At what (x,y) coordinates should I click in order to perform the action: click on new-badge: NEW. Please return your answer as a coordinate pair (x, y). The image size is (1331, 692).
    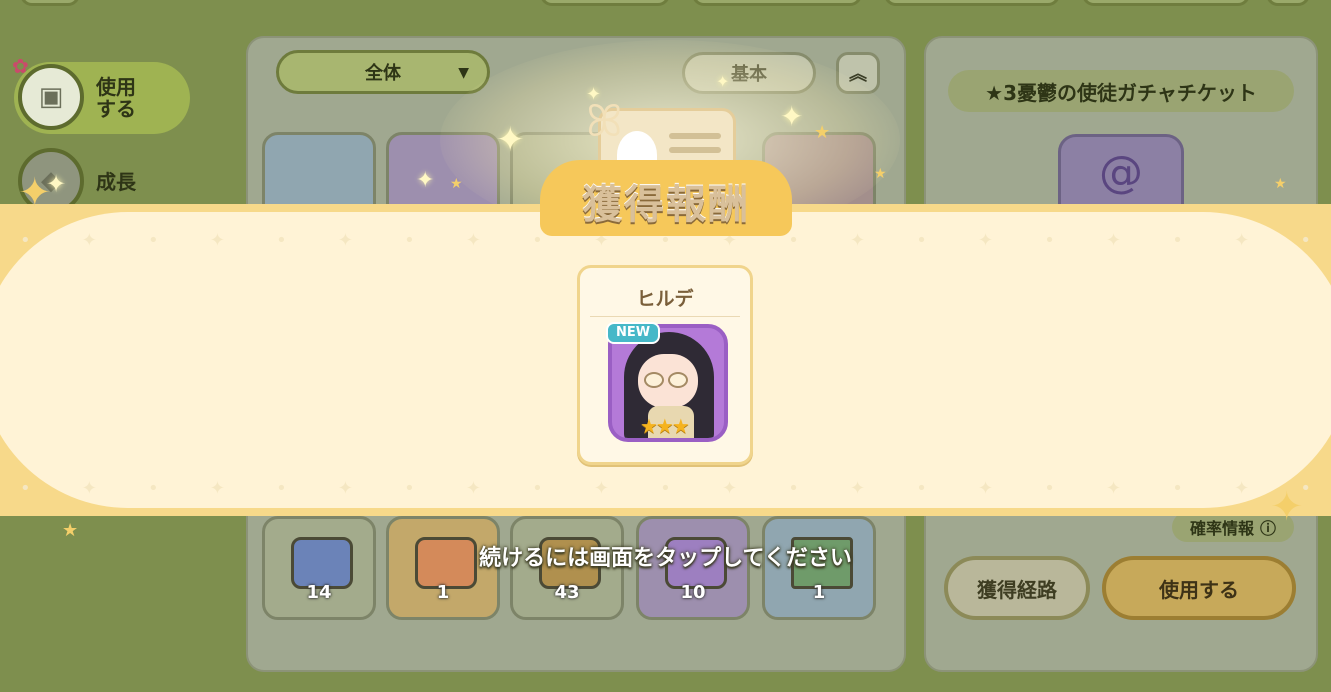
    Looking at the image, I should click on (633, 333).